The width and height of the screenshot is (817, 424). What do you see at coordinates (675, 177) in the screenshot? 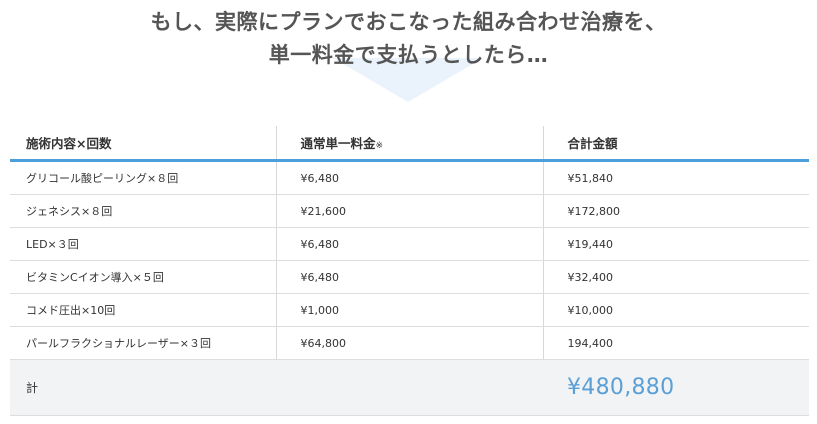
I see `cell-total: ¥51,840` at bounding box center [675, 177].